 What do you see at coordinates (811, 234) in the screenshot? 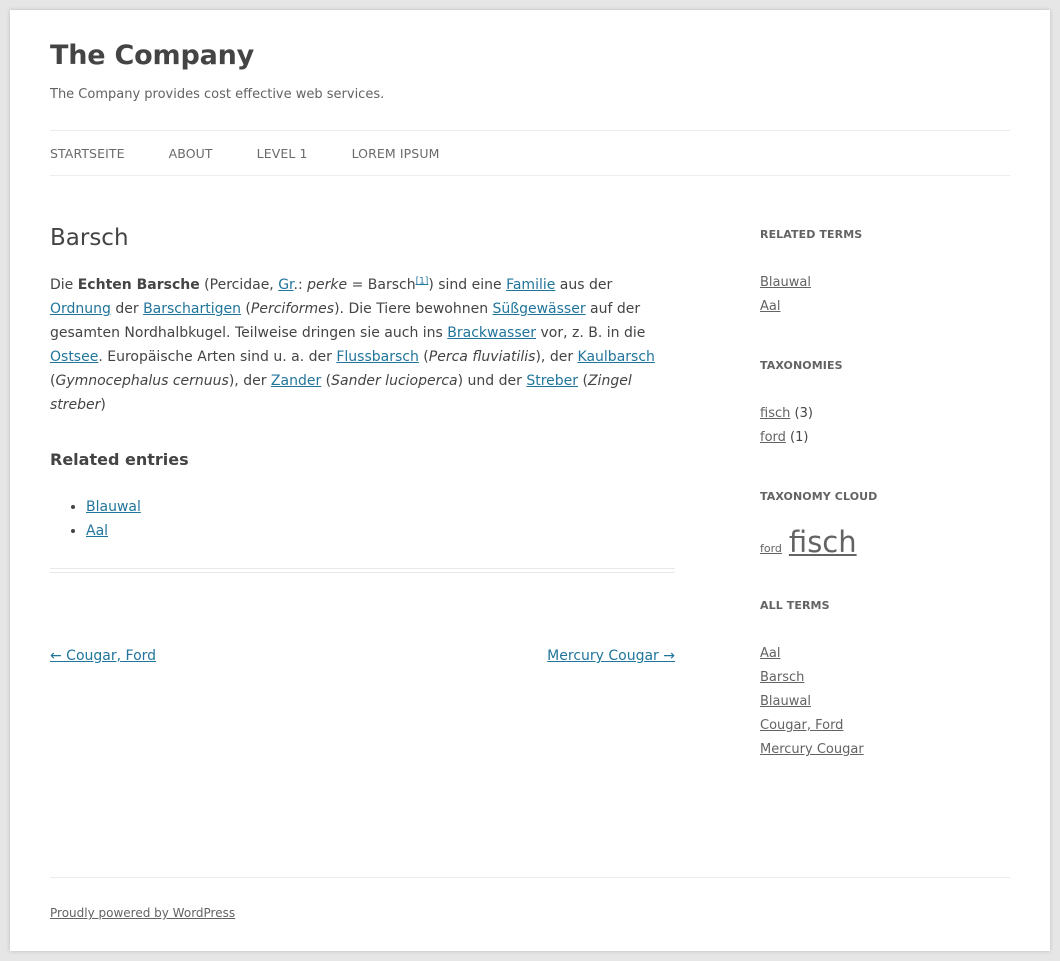
I see `widget-title: RELATED TERMS` at bounding box center [811, 234].